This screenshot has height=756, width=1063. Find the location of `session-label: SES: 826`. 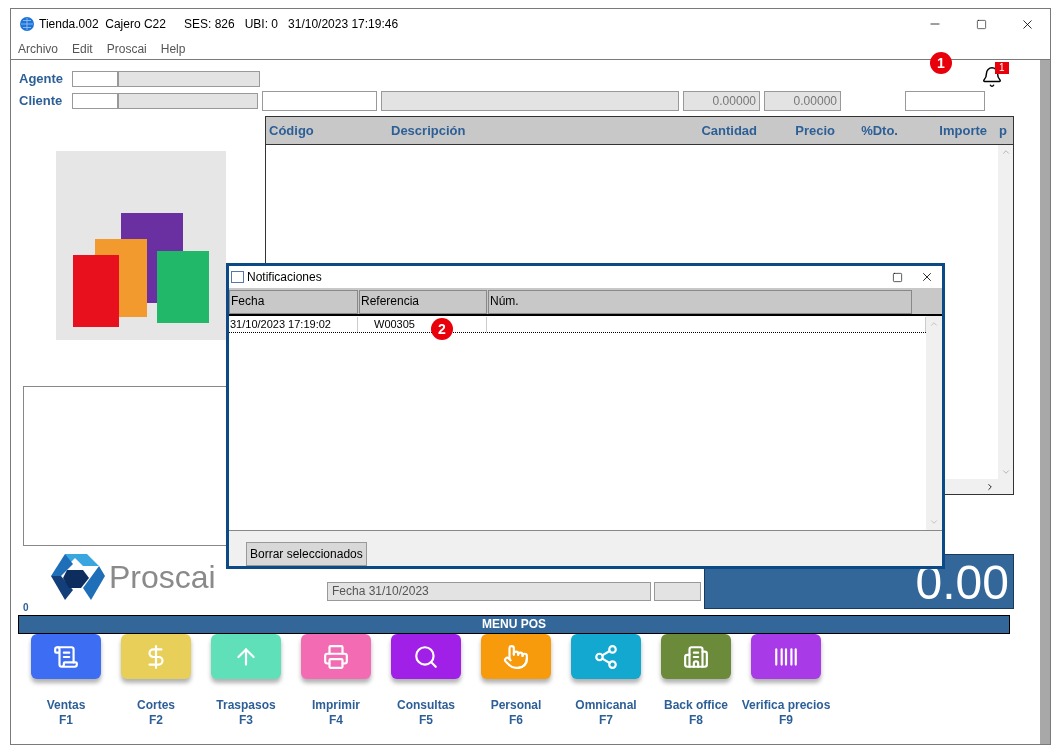

session-label: SES: 826 is located at coordinates (209, 24).